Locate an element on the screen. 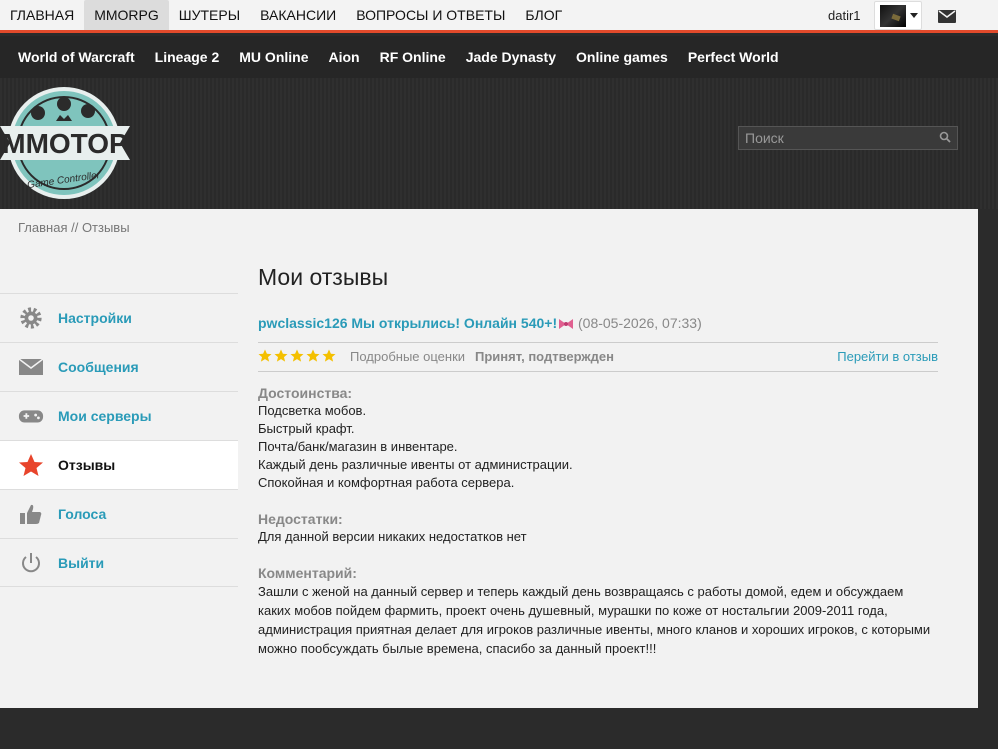 The height and width of the screenshot is (749, 998). breadcrumb-current: Отзывы is located at coordinates (105, 227).